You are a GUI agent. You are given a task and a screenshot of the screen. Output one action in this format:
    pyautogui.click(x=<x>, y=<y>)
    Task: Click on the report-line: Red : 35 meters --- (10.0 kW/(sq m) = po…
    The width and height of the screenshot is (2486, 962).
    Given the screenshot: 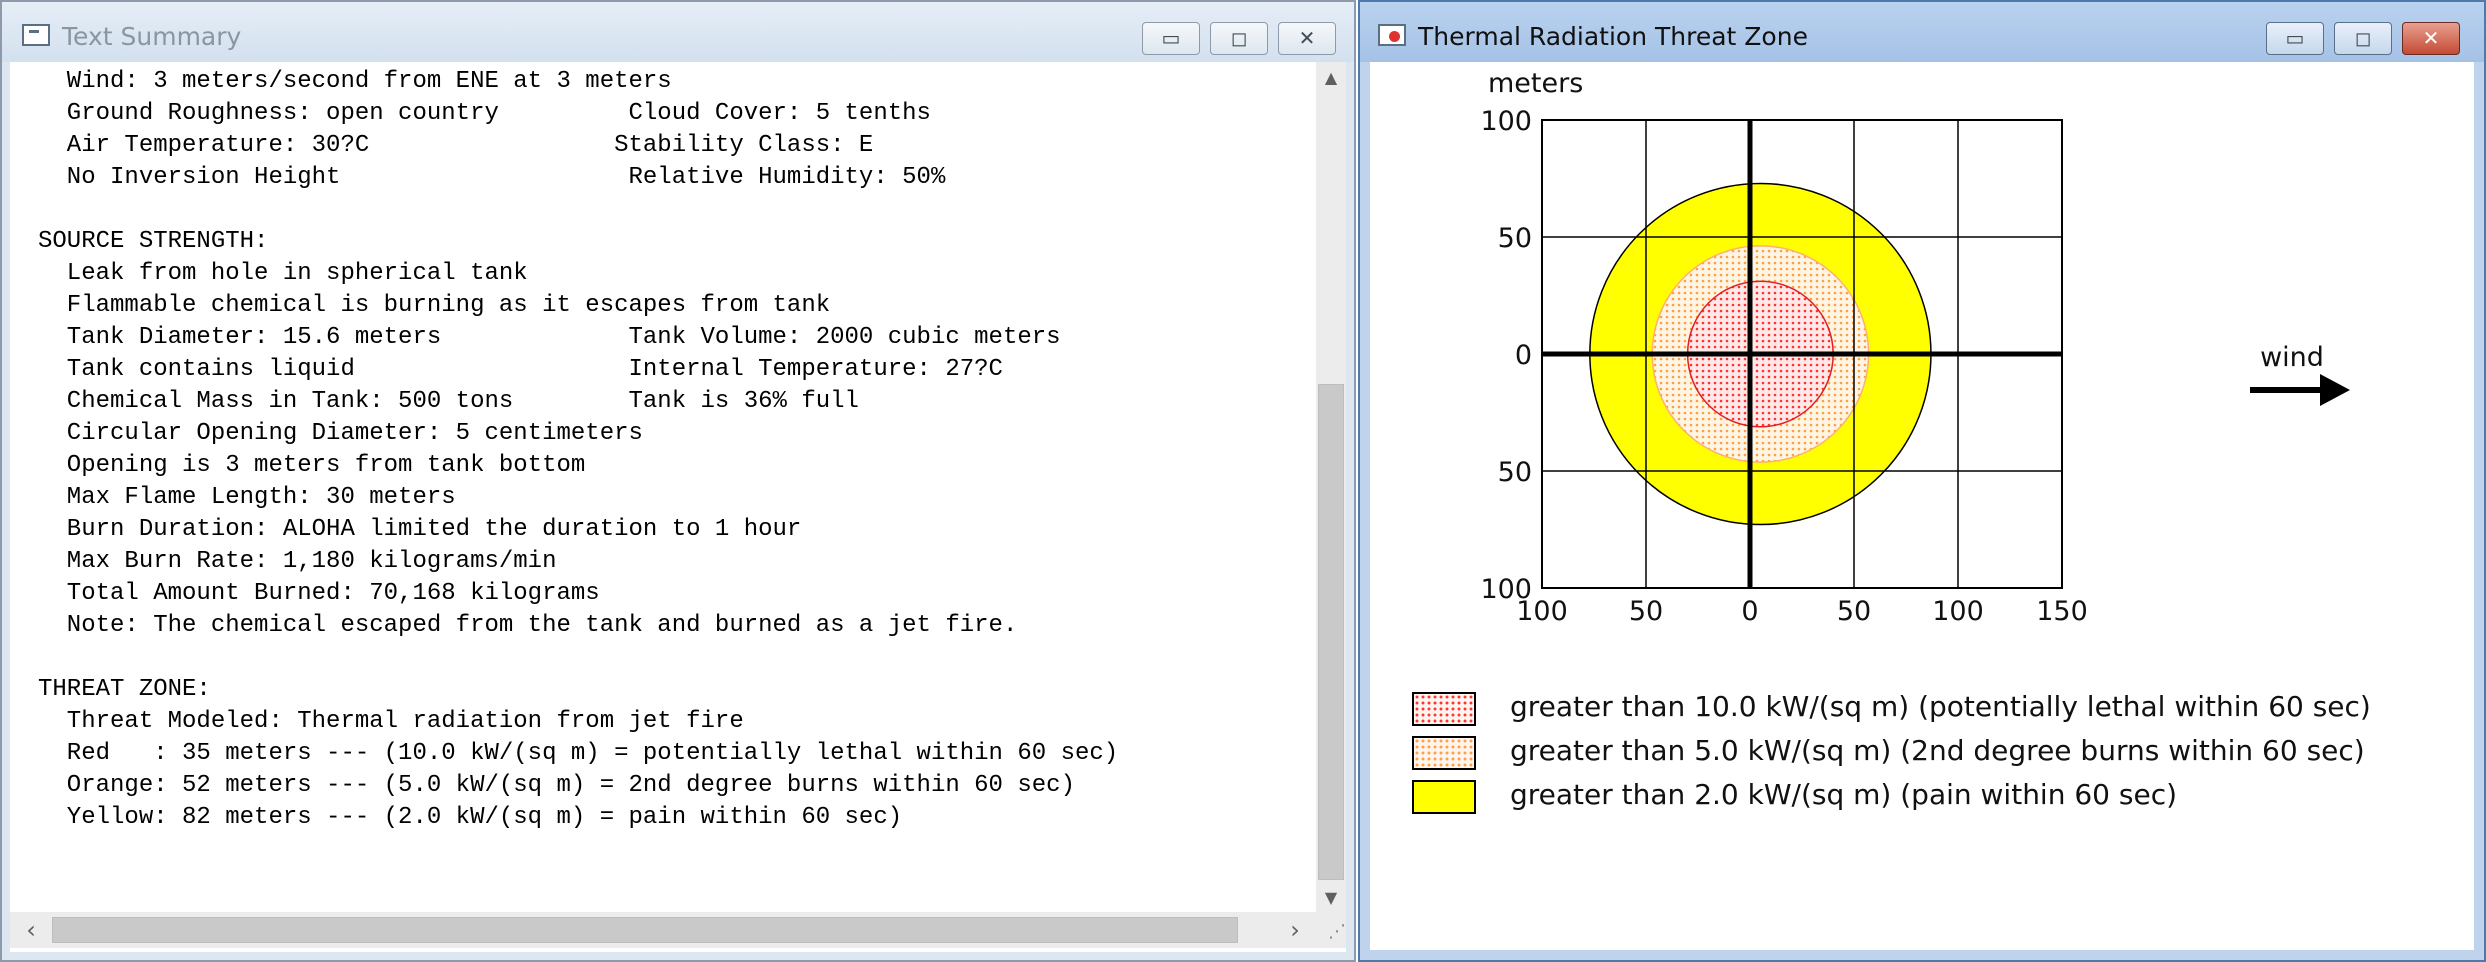 What is the action you would take?
    pyautogui.click(x=578, y=753)
    